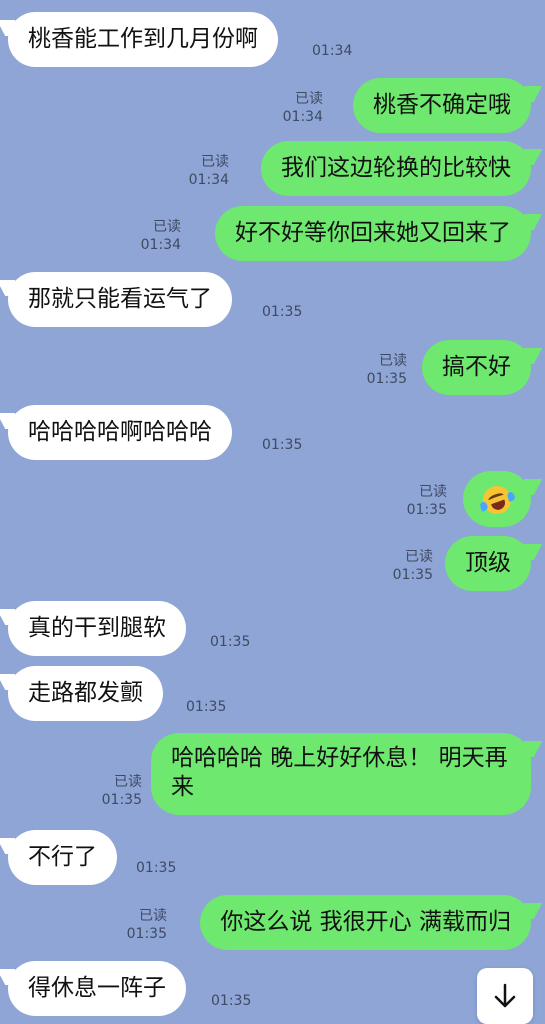 The image size is (545, 1024). I want to click on incoming-message-bubble: 那就只能看运气了, so click(120, 299).